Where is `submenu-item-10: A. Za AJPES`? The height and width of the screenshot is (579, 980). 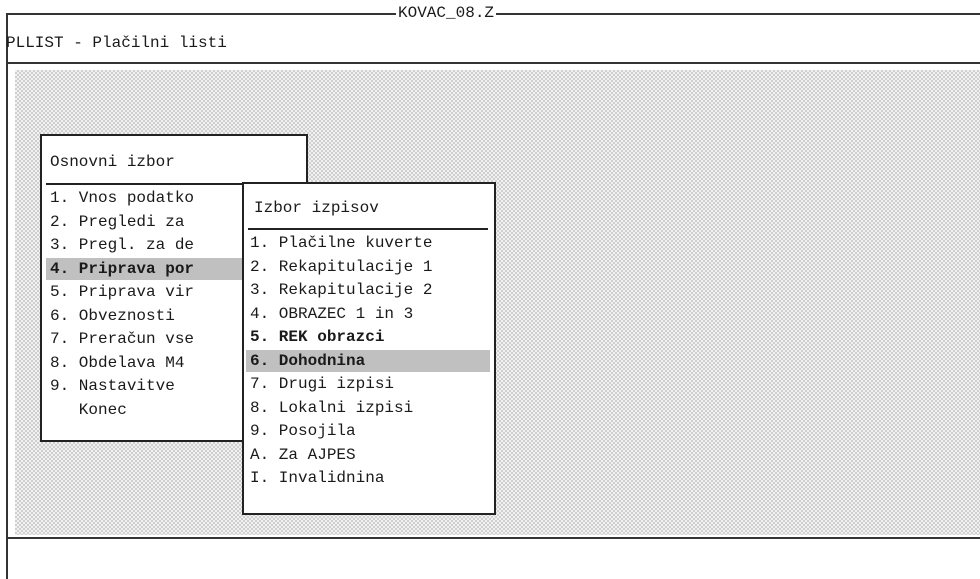 submenu-item-10: A. Za AJPES is located at coordinates (368, 455).